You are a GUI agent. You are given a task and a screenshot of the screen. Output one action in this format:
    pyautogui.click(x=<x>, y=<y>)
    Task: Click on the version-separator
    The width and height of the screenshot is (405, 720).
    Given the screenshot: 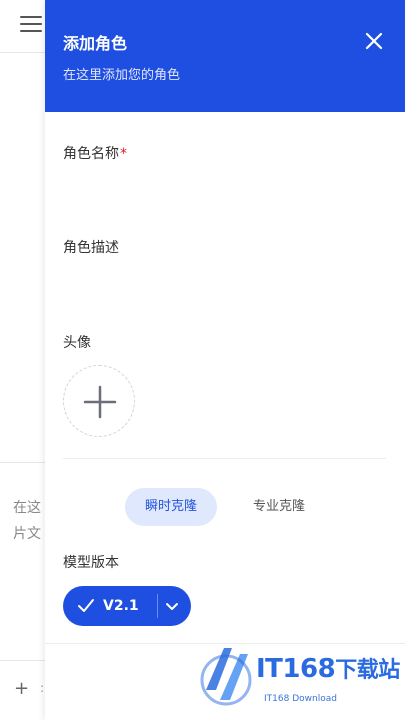 What is the action you would take?
    pyautogui.click(x=157, y=606)
    